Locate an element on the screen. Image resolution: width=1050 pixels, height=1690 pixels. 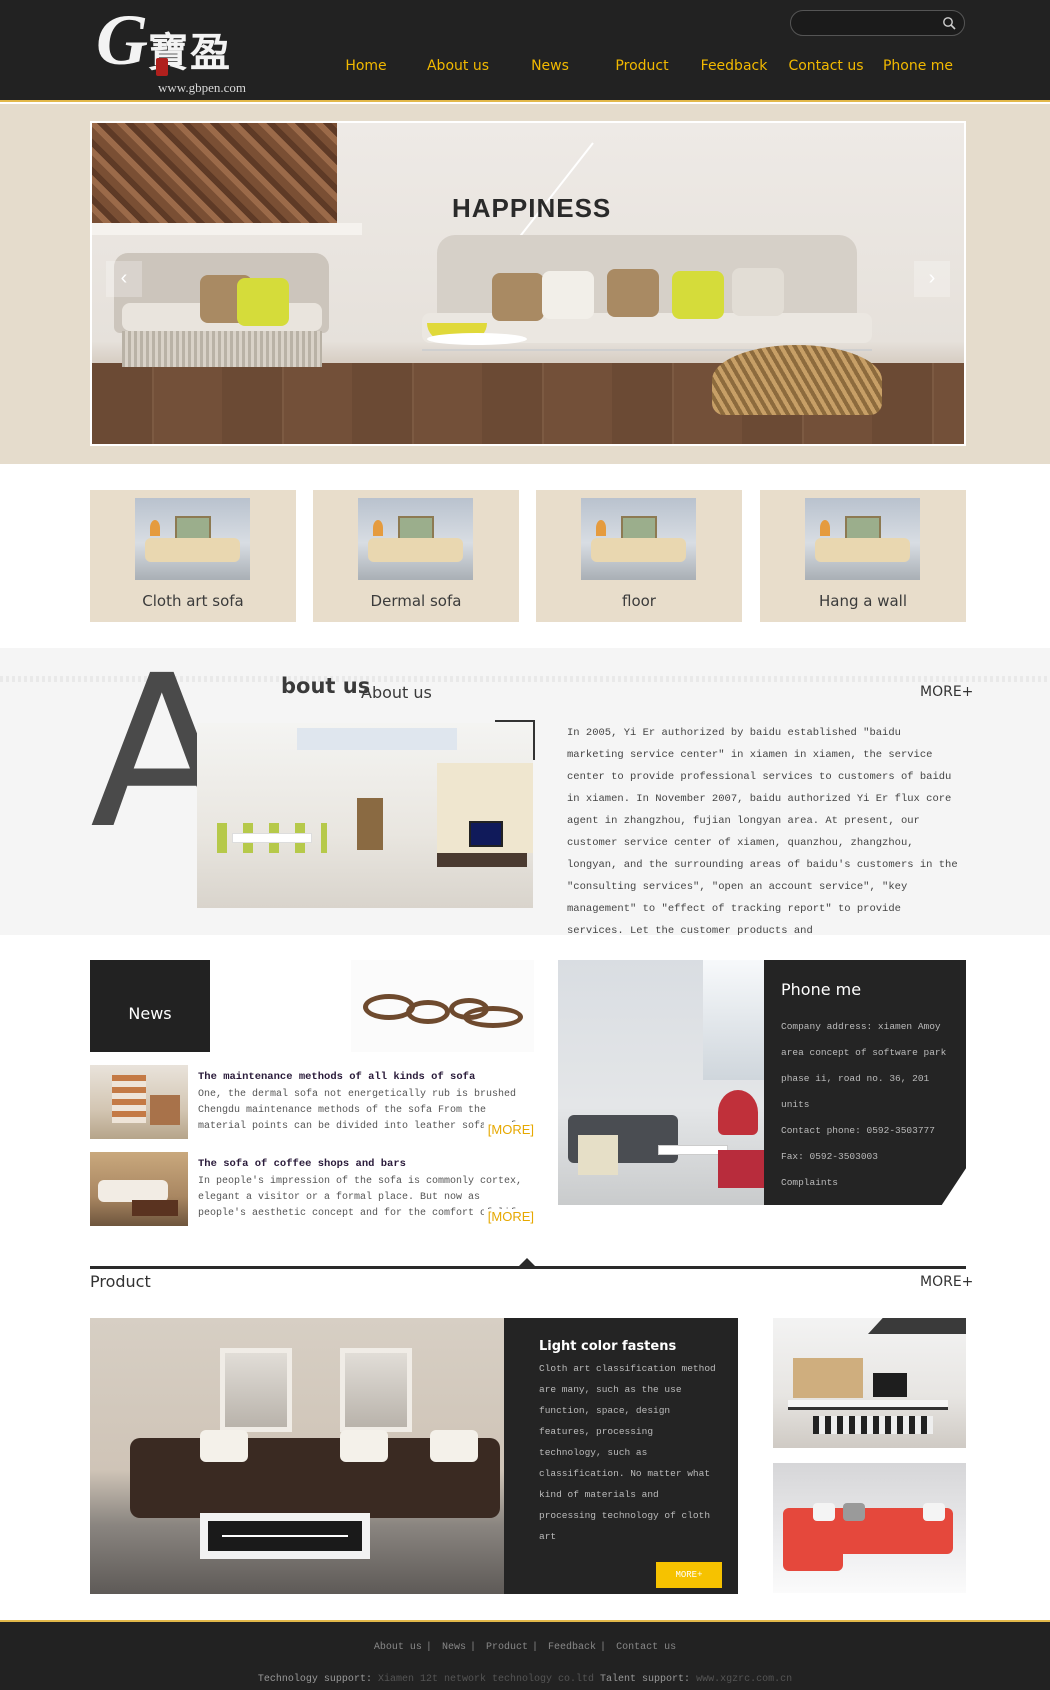
nav-phone-me: Phone me is located at coordinates (918, 68).